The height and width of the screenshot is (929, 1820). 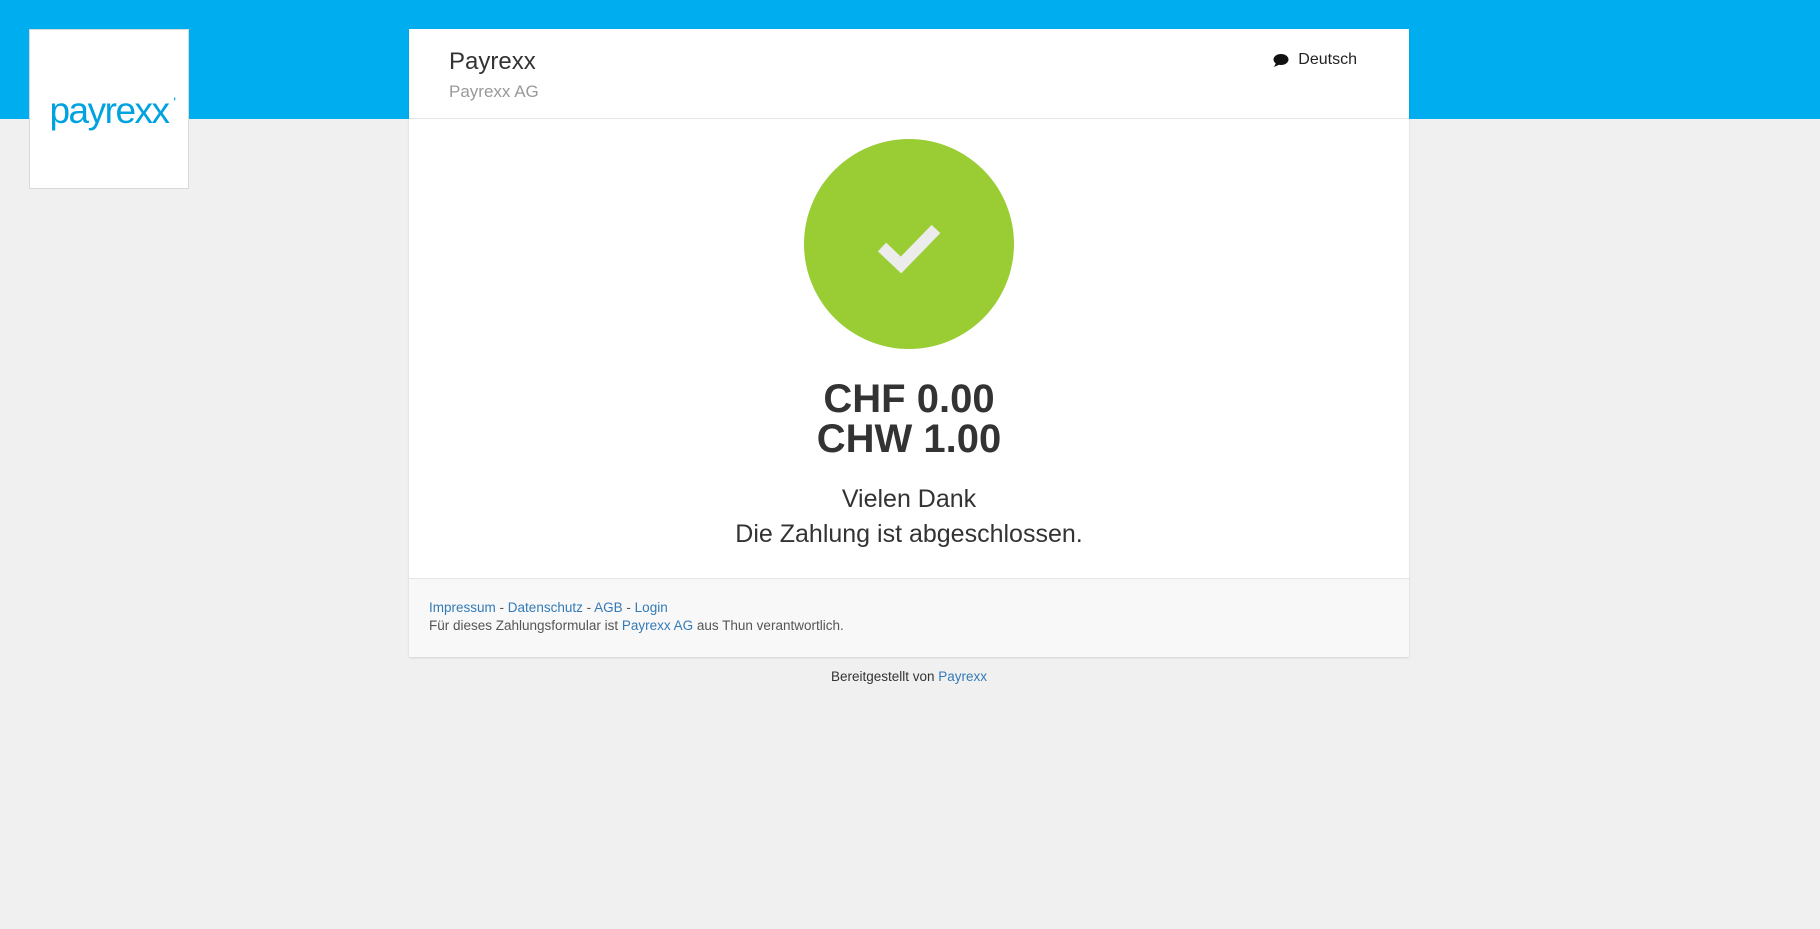 I want to click on amounts: CHF 0.00 CHW 1.00, so click(x=909, y=419).